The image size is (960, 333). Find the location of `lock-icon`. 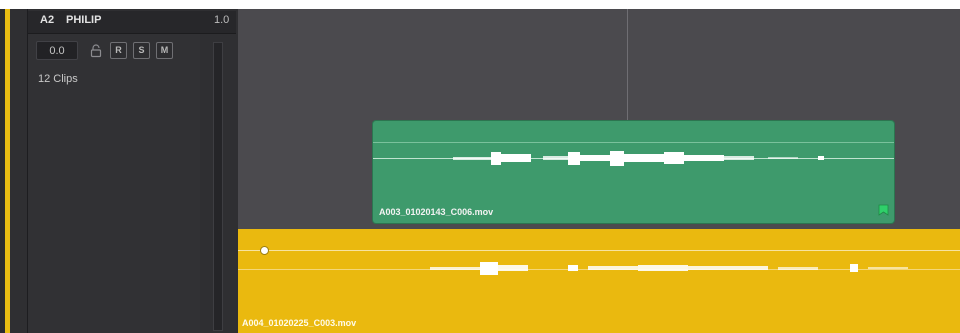

lock-icon is located at coordinates (96, 51).